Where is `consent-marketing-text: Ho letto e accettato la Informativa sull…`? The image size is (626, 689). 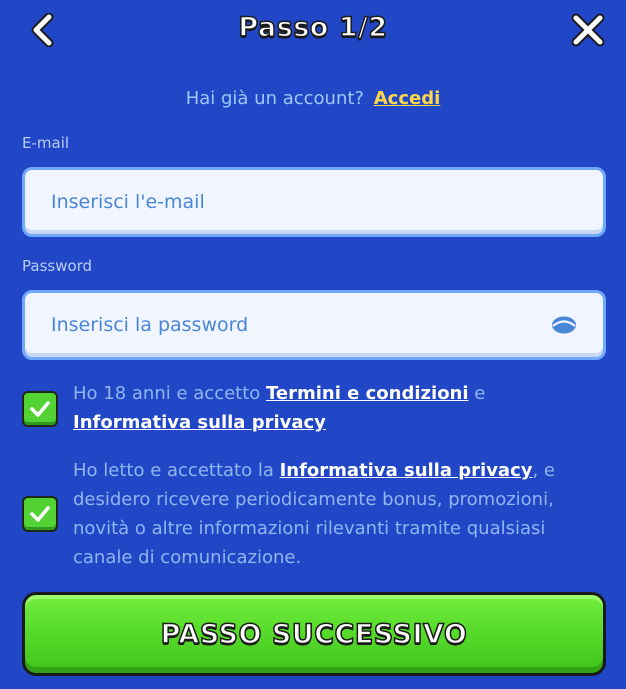 consent-marketing-text: Ho letto e accettato la Informativa sull… is located at coordinates (338, 514).